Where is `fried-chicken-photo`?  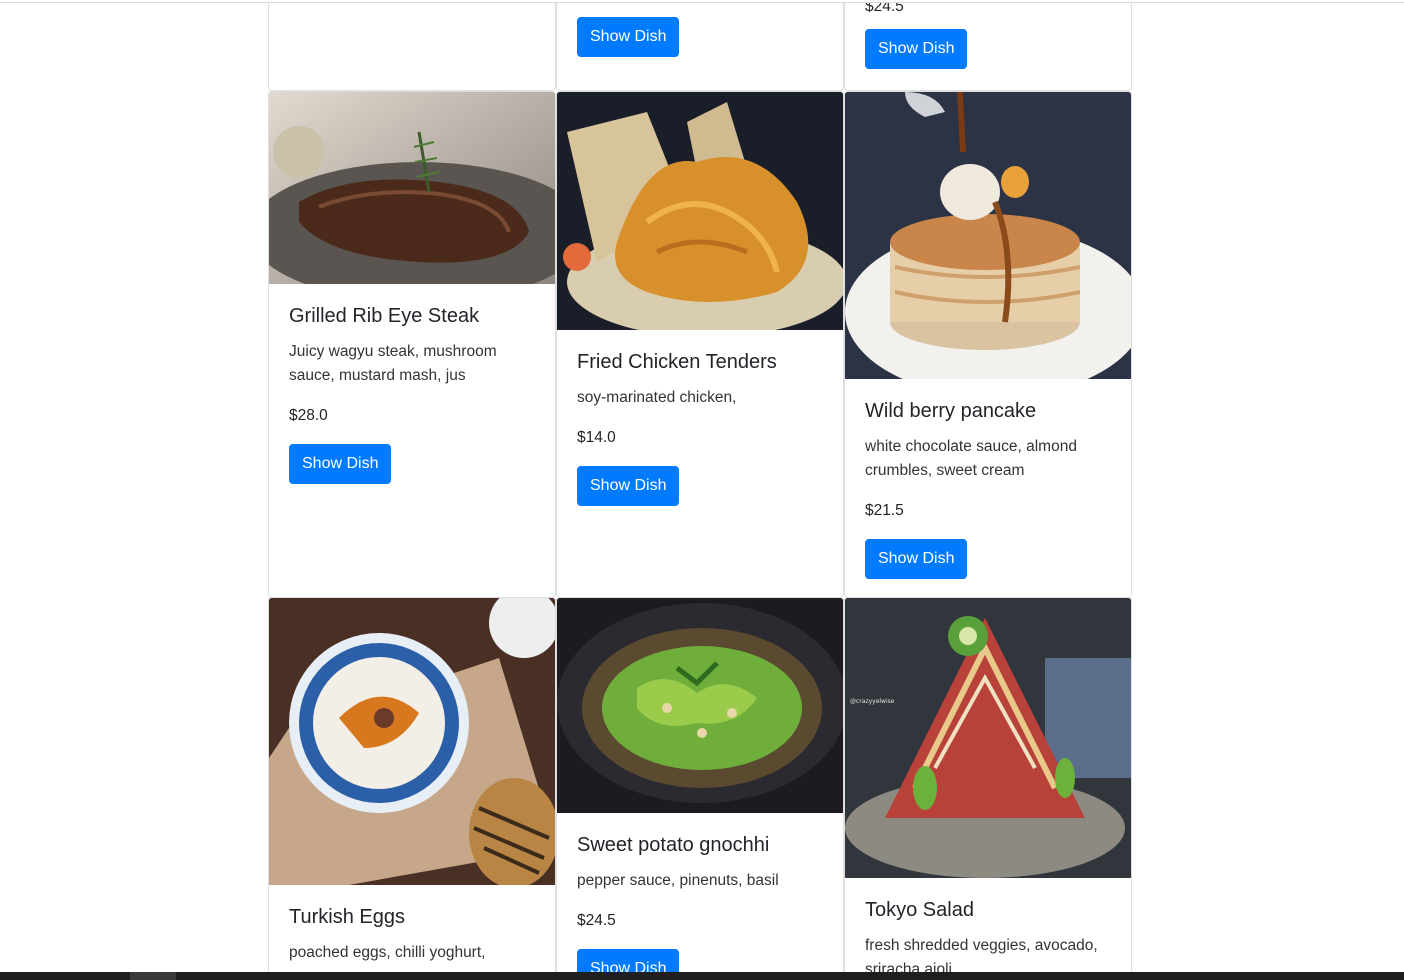 fried-chicken-photo is located at coordinates (700, 211).